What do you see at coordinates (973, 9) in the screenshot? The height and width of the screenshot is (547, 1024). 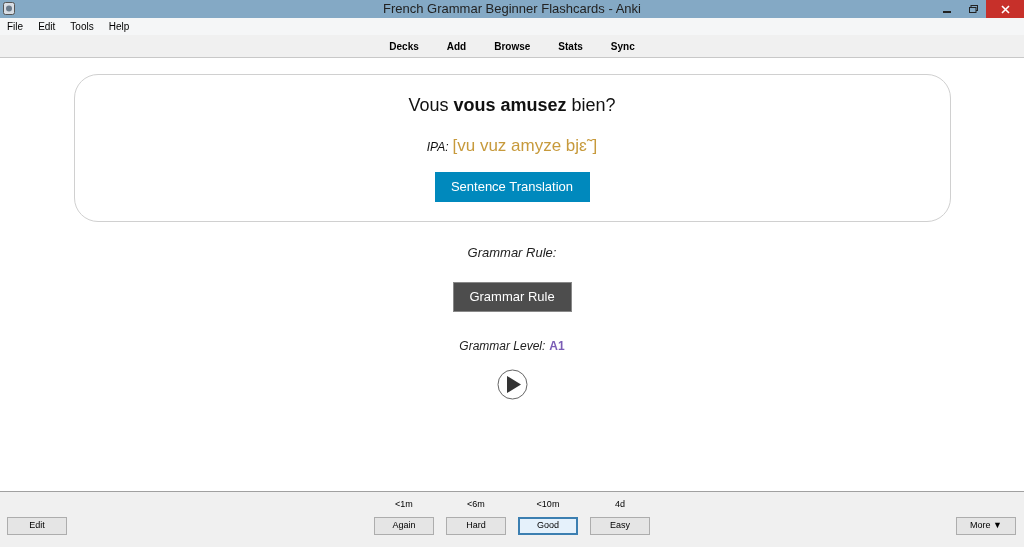 I see `restore-icon` at bounding box center [973, 9].